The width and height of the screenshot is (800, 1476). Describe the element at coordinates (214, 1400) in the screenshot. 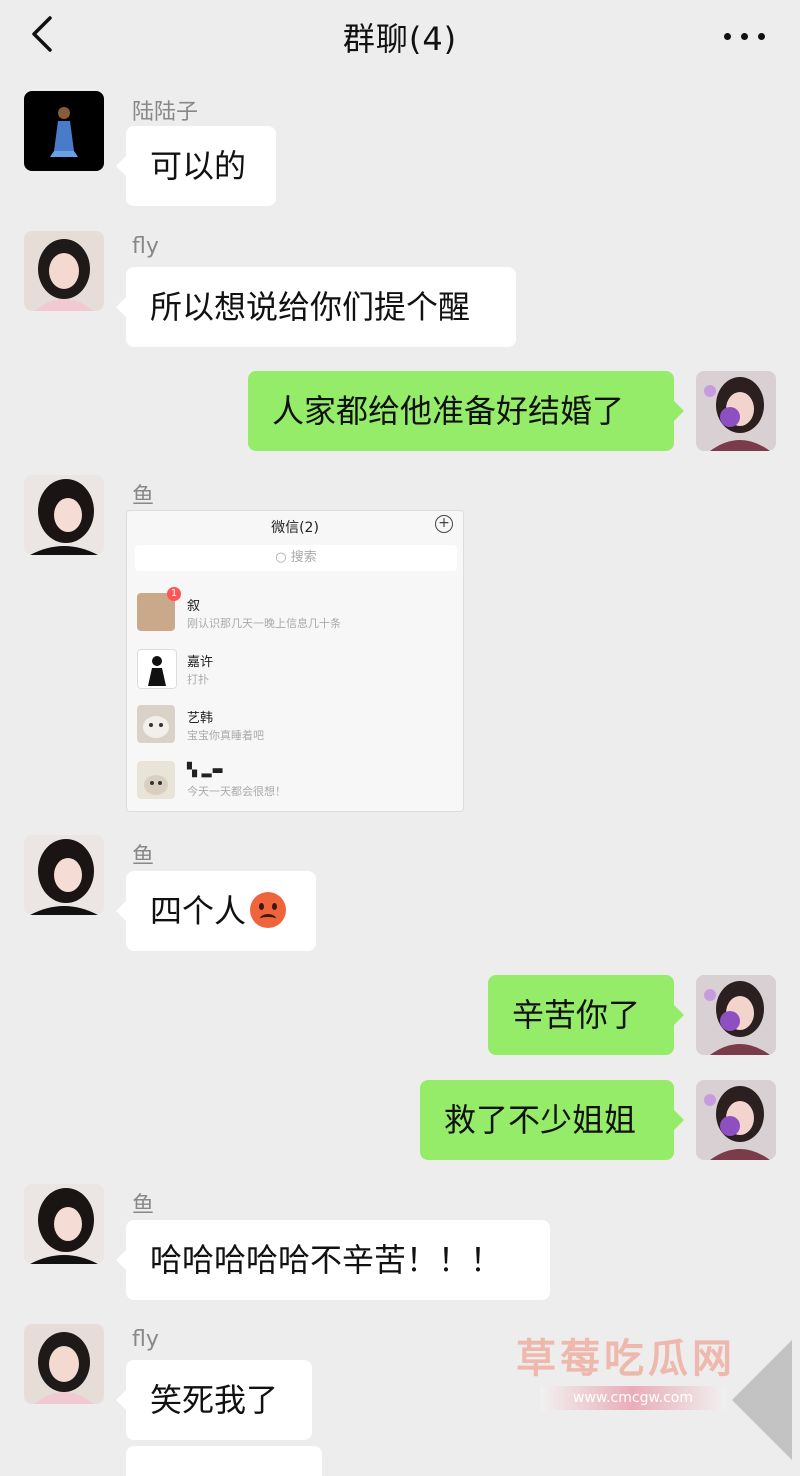

I see `message-bubble: 笑死我了` at that location.